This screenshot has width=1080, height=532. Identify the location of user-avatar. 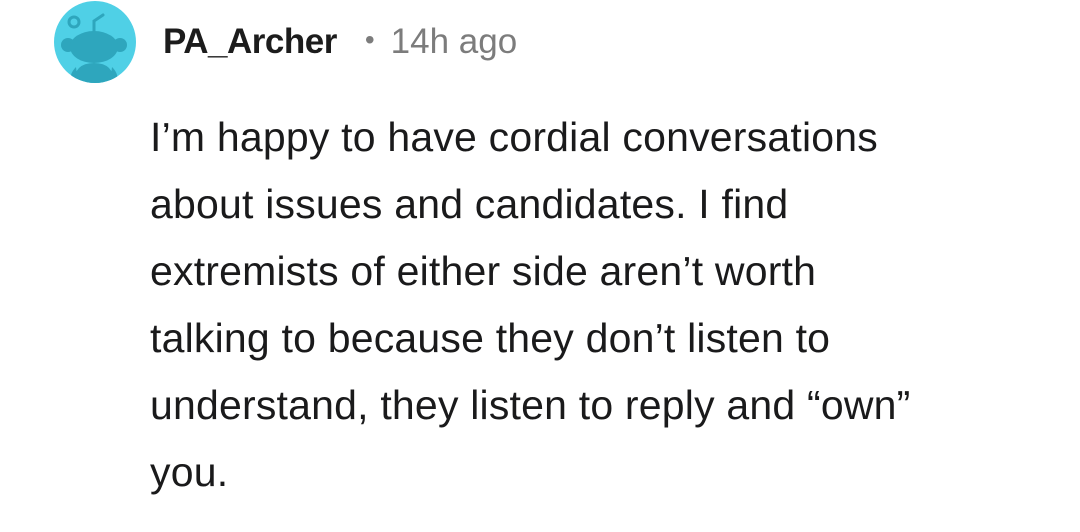
(95, 42).